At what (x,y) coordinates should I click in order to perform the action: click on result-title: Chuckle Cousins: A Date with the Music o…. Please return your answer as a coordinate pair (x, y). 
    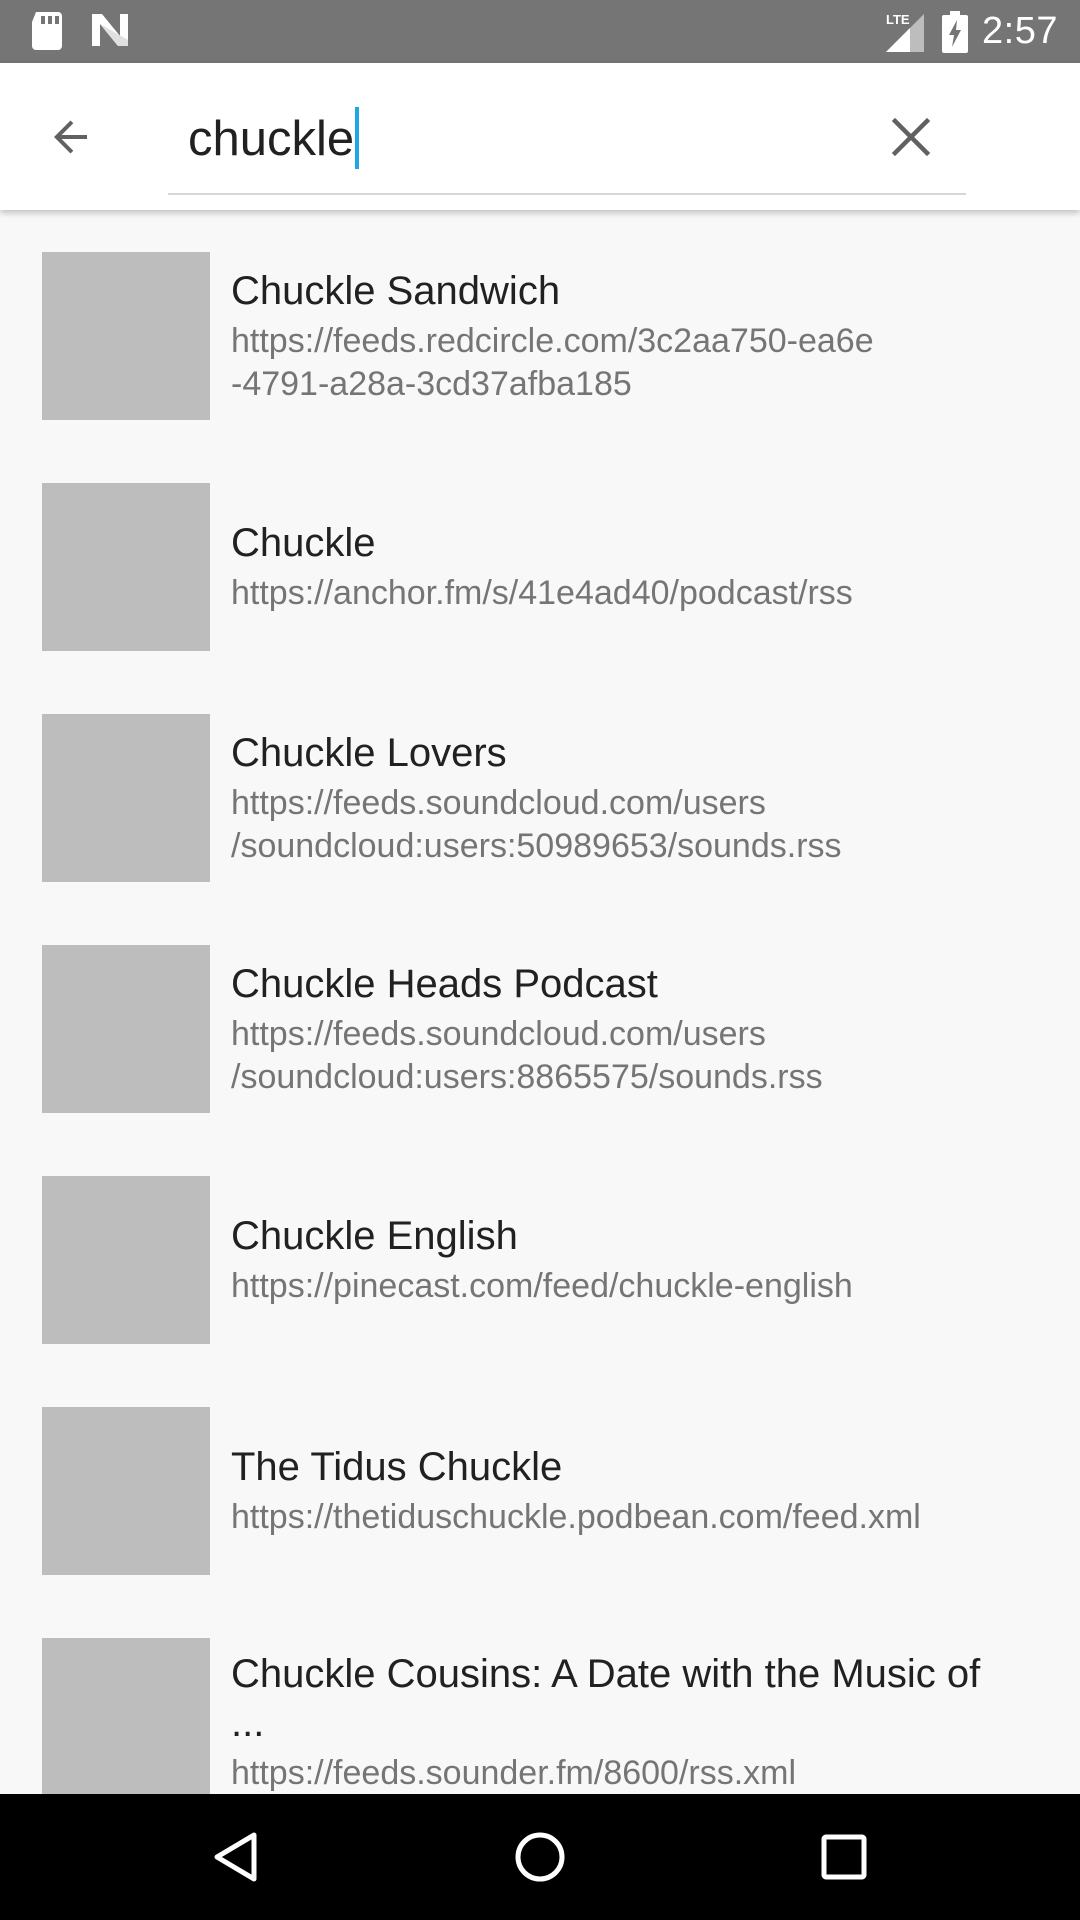
    Looking at the image, I should click on (606, 1698).